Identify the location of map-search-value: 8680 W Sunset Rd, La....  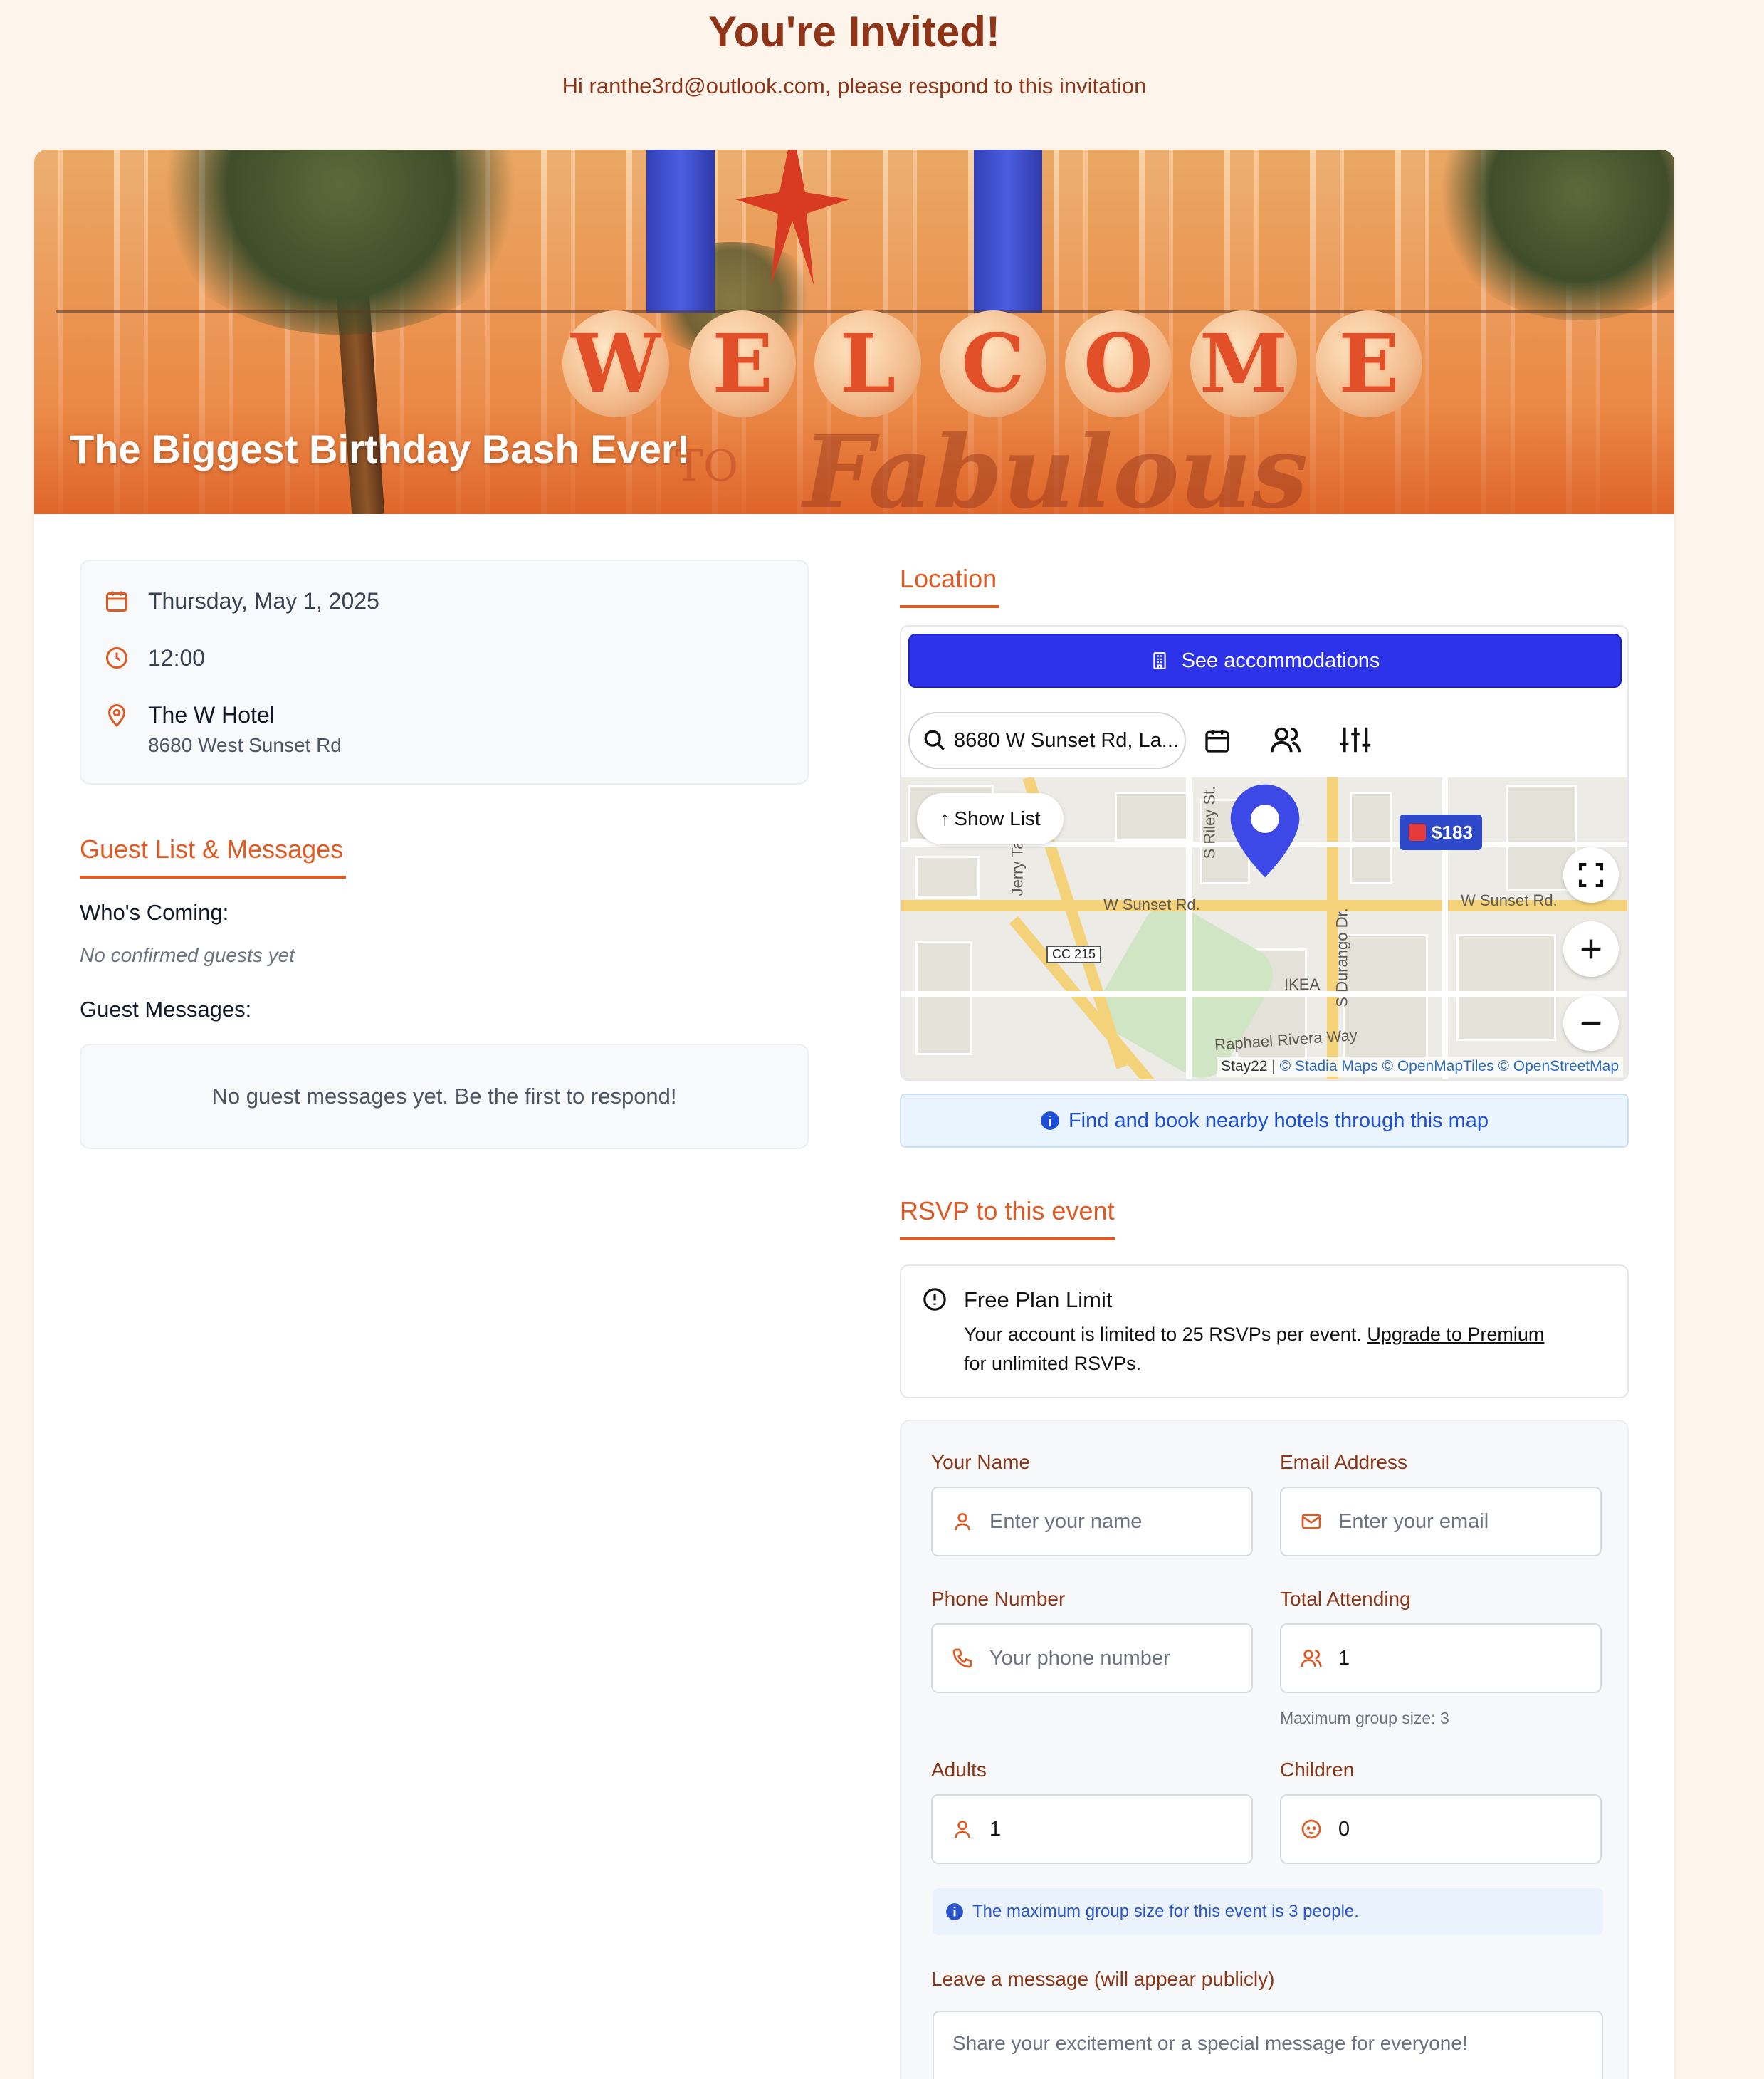
(1066, 740).